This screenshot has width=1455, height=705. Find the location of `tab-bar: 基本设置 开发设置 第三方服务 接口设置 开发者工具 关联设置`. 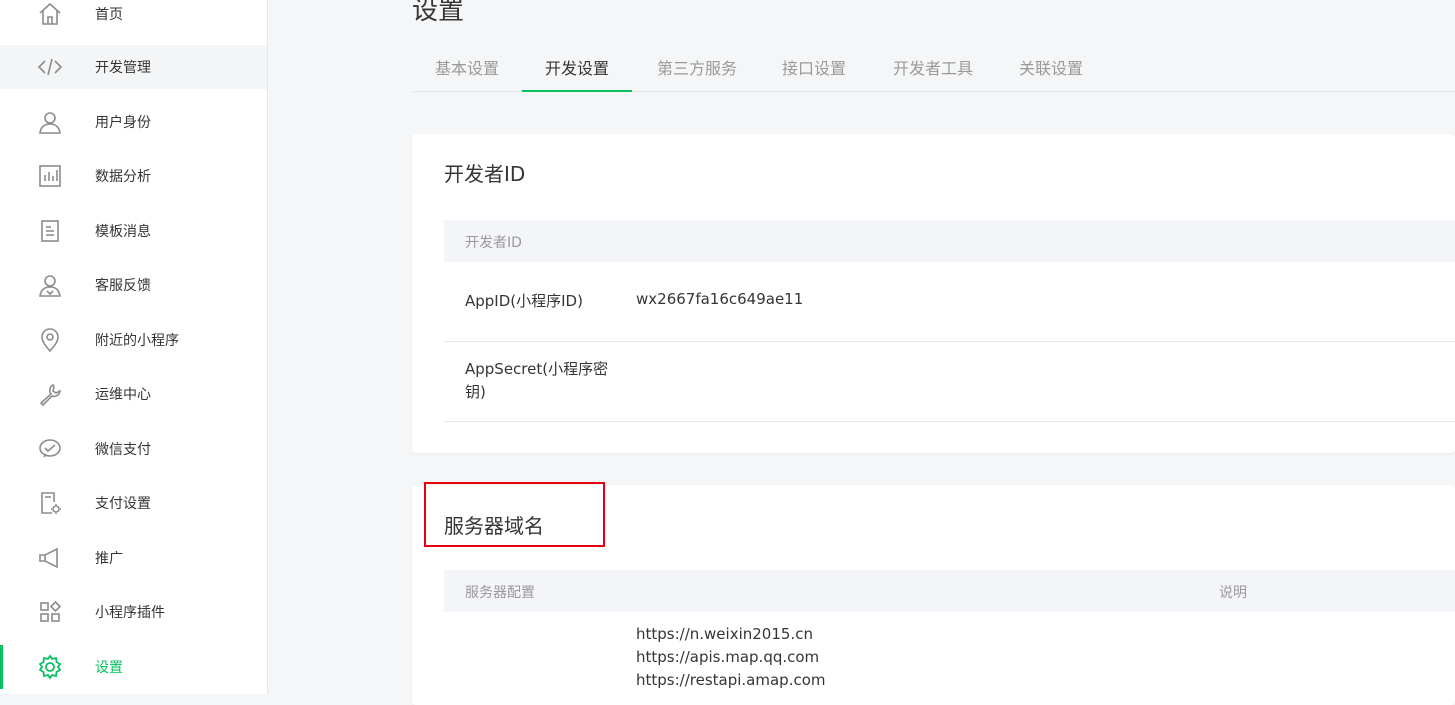

tab-bar: 基本设置 开发设置 第三方服务 接口设置 开发者工具 关联设置 is located at coordinates (933, 70).